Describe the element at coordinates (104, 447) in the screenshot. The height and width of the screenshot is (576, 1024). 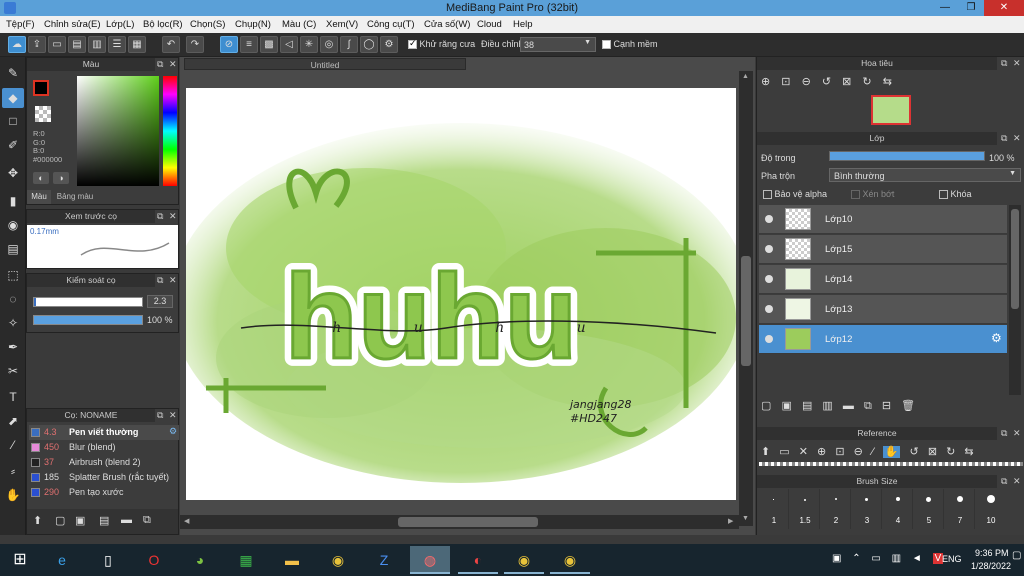
I see `brush-item: 450 Blur (blend)` at that location.